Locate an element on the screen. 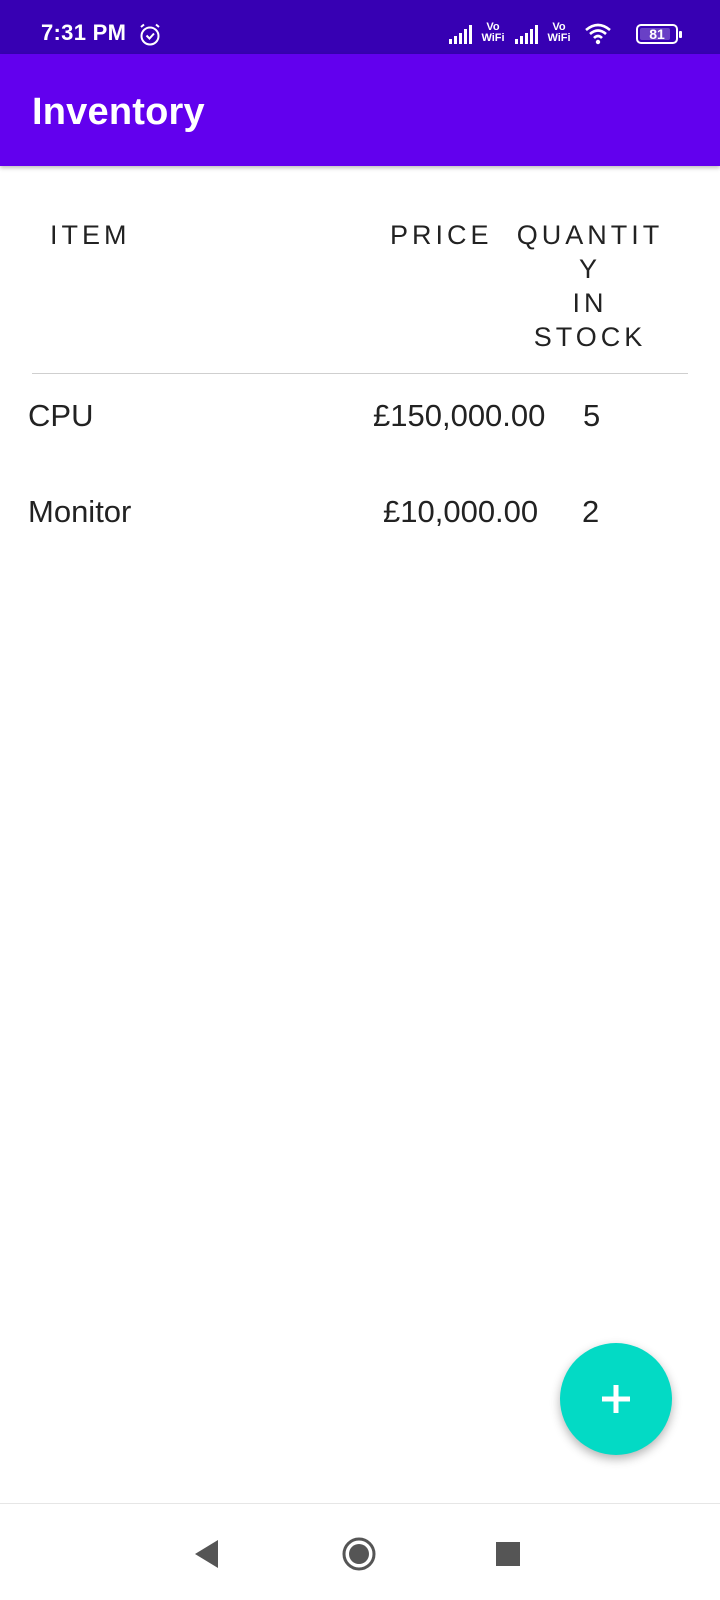 The image size is (720, 1600). page-title: Inventory is located at coordinates (118, 112).